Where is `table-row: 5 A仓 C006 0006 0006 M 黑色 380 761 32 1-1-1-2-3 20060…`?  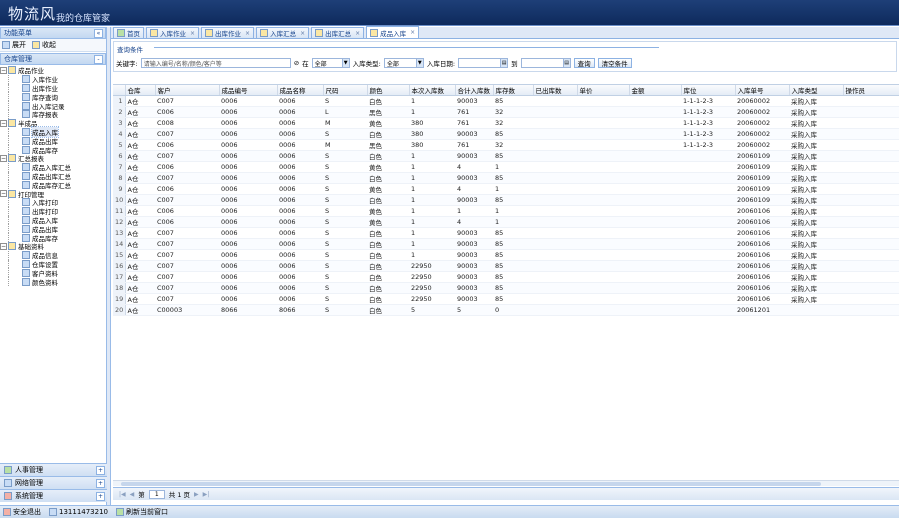 table-row: 5 A仓 C006 0006 0006 M 黑色 380 761 32 1-1-1-2-3 20060… is located at coordinates (506, 145).